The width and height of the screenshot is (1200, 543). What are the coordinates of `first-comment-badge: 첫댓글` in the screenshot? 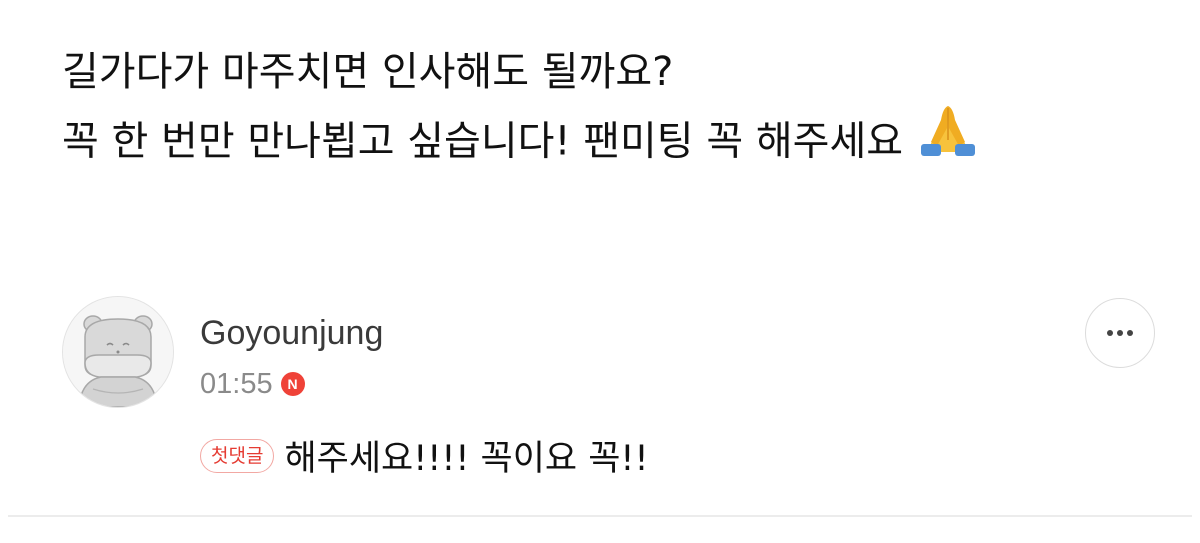 It's located at (237, 455).